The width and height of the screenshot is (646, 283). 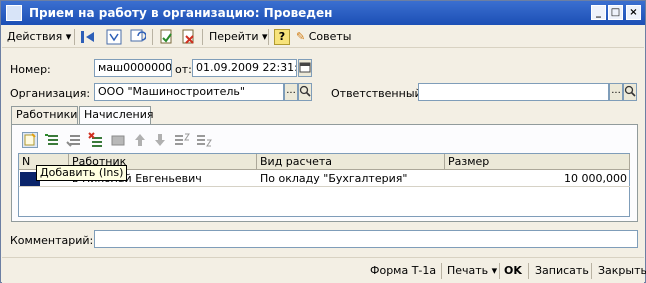 What do you see at coordinates (378, 93) in the screenshot?
I see `responsible-label: Ответственный:` at bounding box center [378, 93].